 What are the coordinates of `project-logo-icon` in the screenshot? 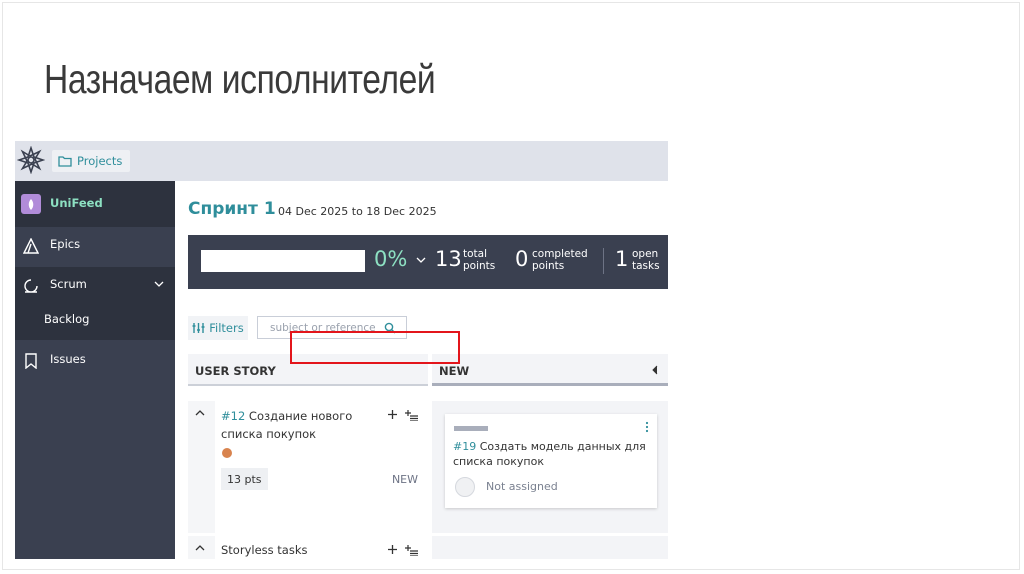 It's located at (31, 204).